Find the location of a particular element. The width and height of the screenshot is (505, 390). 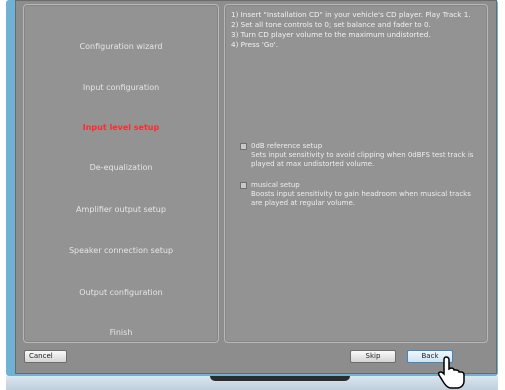

sidebar-item-de-equalization: De-equalization is located at coordinates (121, 167).